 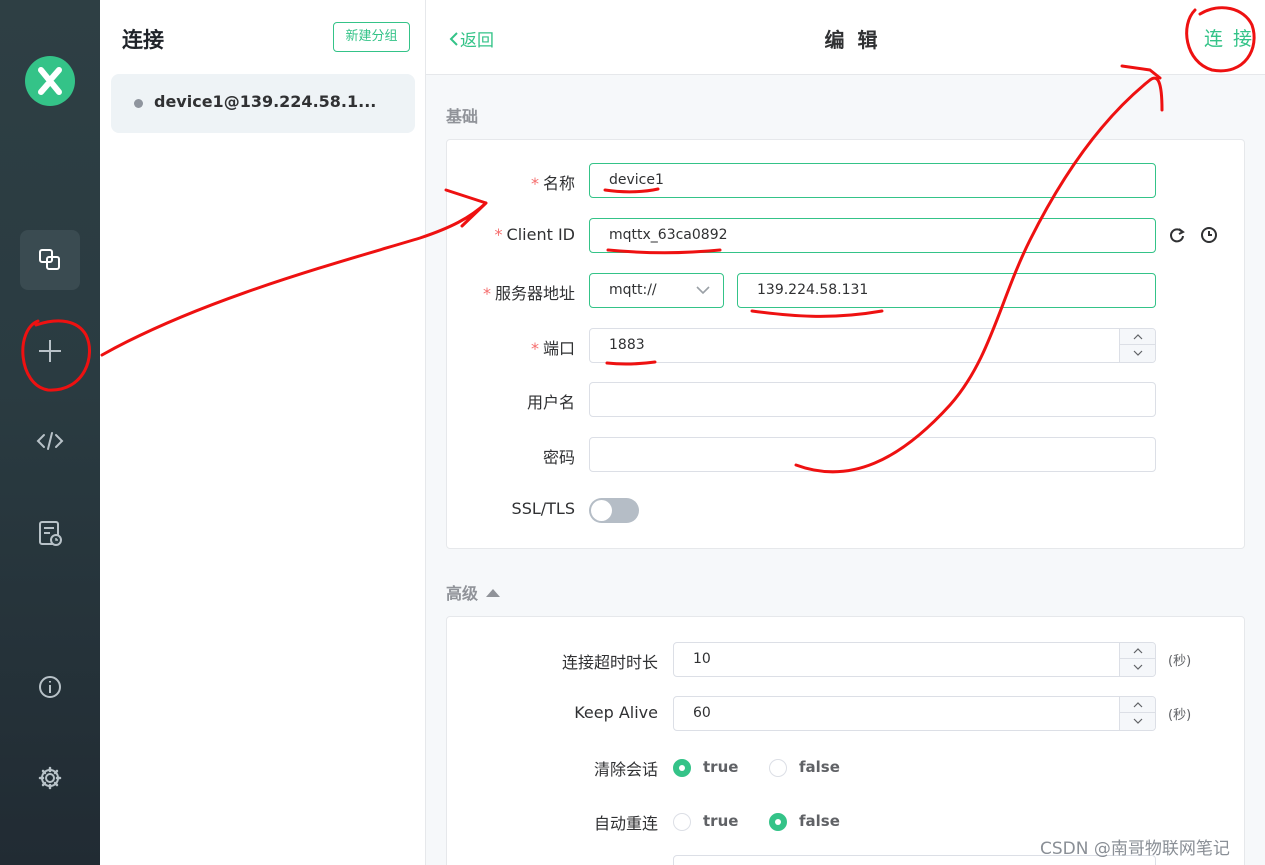 What do you see at coordinates (50, 687) in the screenshot?
I see `info-icon` at bounding box center [50, 687].